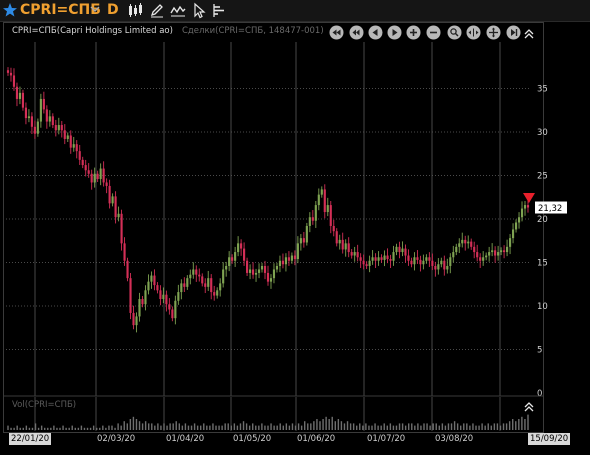 The height and width of the screenshot is (455, 590). Describe the element at coordinates (454, 439) in the screenshot. I see `x-tick-label: 03/08/20` at that location.